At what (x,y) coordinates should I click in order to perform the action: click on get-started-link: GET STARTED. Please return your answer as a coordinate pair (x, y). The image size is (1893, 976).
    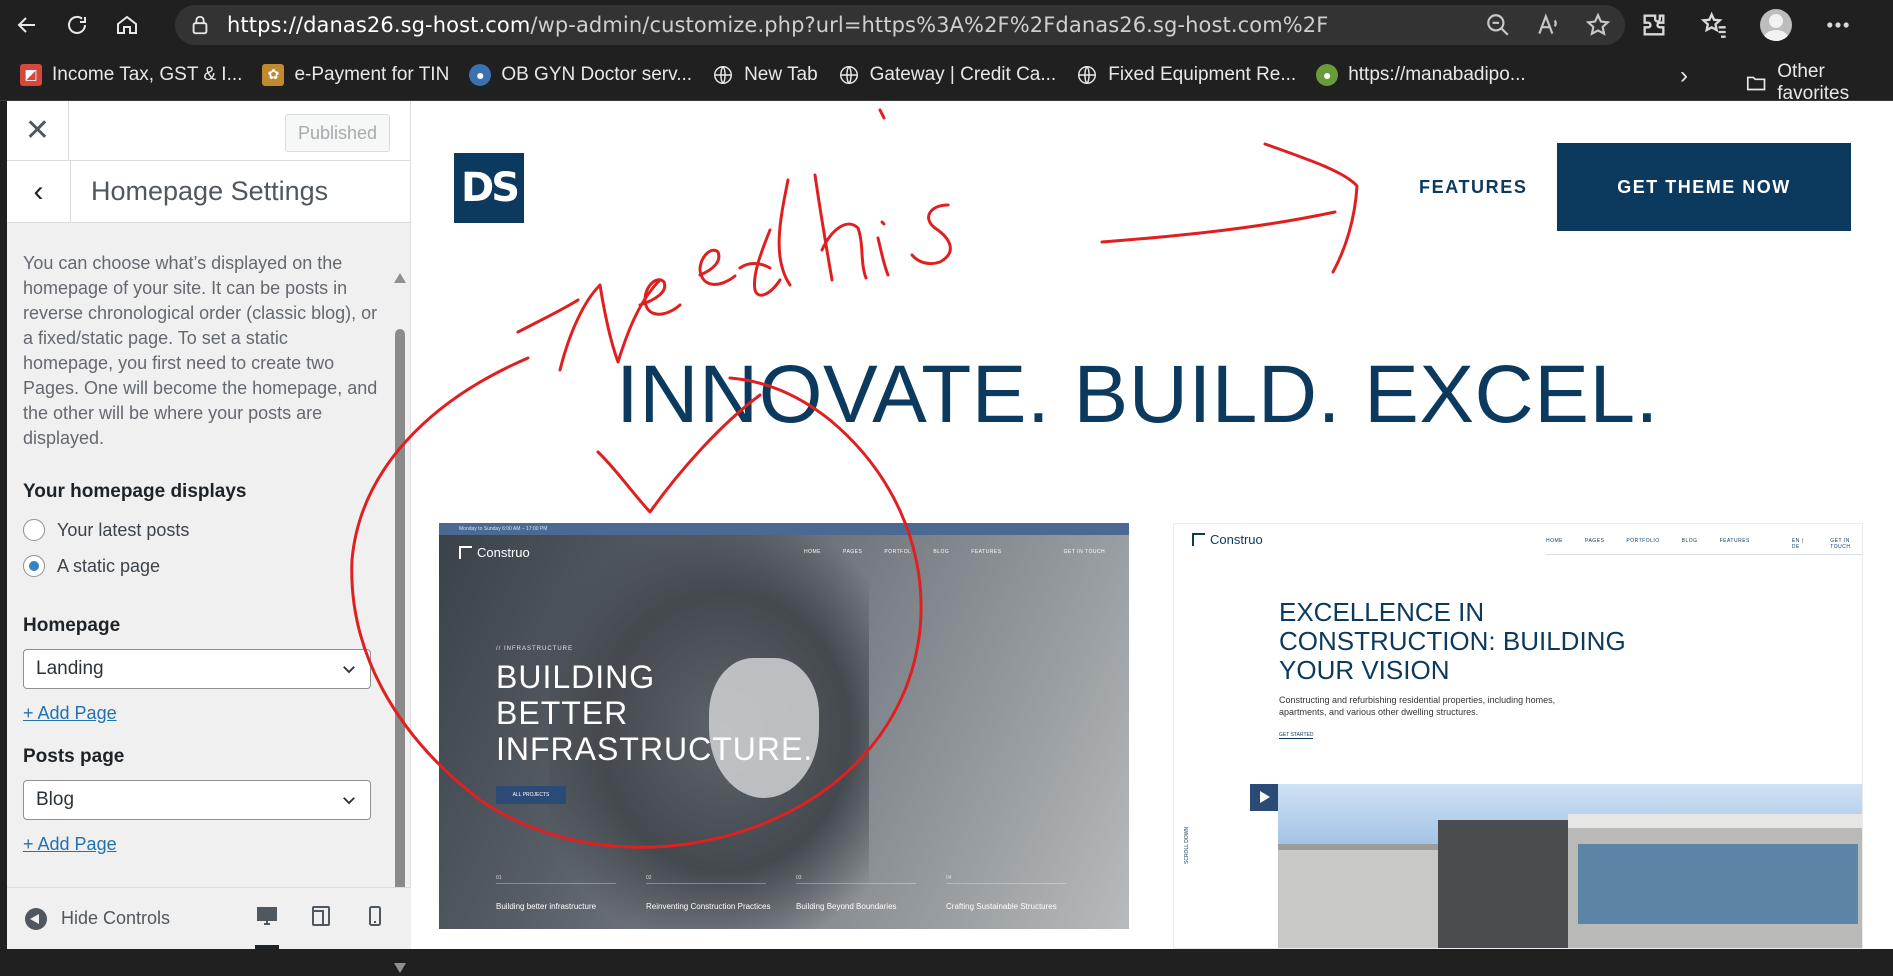
    Looking at the image, I should click on (1296, 735).